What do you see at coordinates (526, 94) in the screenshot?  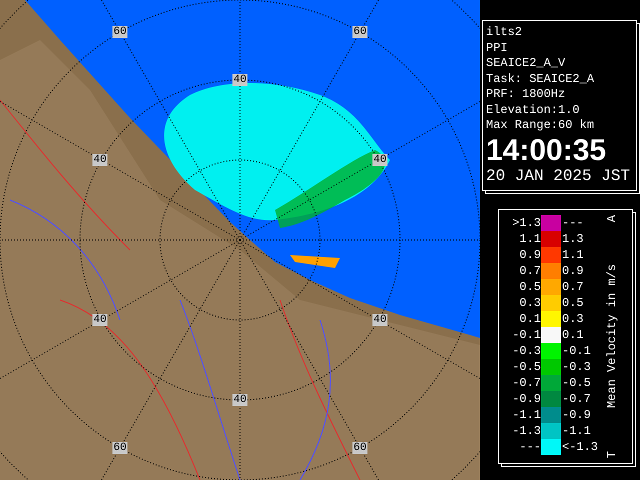 I see `info-line: PRF: 1800Hz` at bounding box center [526, 94].